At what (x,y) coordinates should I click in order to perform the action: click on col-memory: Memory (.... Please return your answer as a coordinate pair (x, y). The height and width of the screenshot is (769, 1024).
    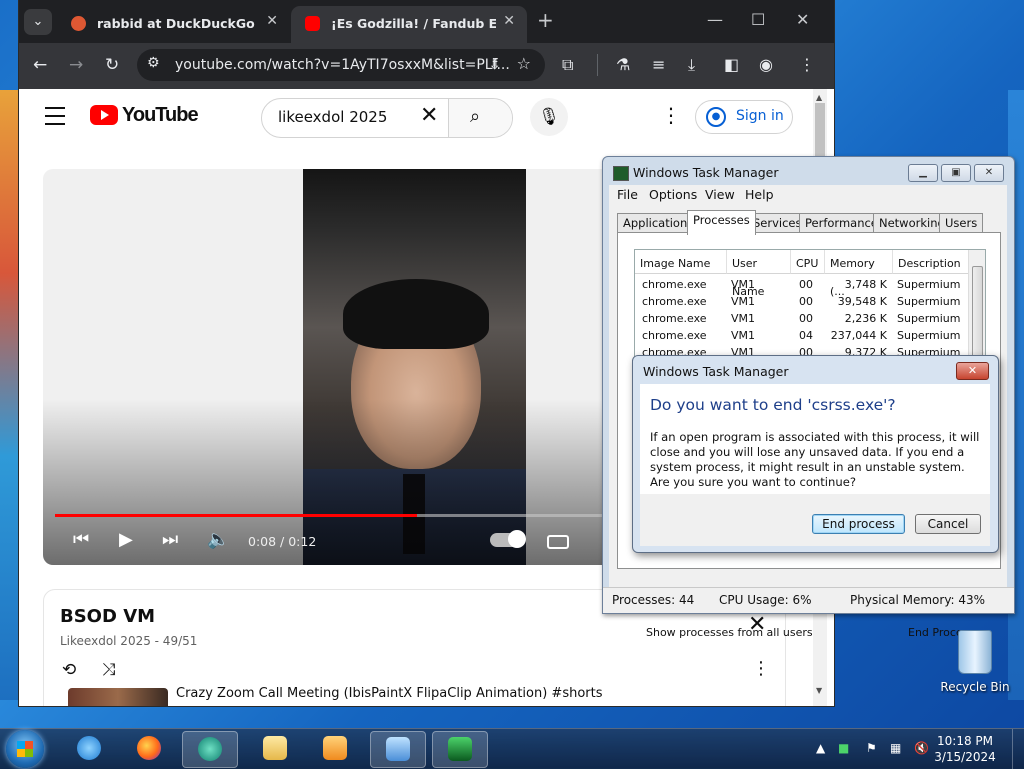
    Looking at the image, I should click on (859, 274).